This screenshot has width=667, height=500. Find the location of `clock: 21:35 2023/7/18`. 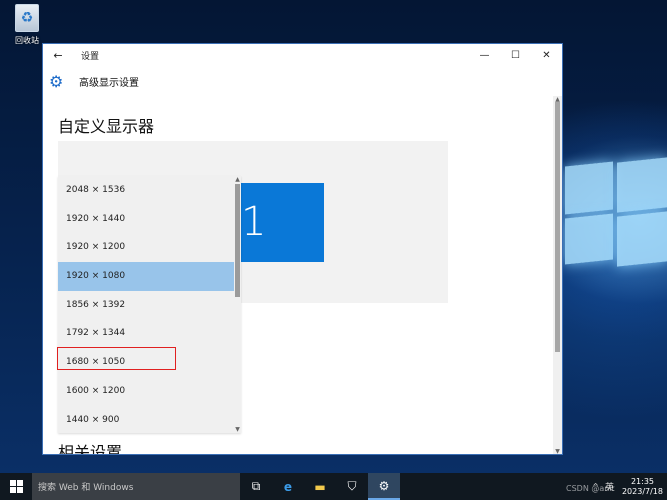

clock: 21:35 2023/7/18 is located at coordinates (642, 487).